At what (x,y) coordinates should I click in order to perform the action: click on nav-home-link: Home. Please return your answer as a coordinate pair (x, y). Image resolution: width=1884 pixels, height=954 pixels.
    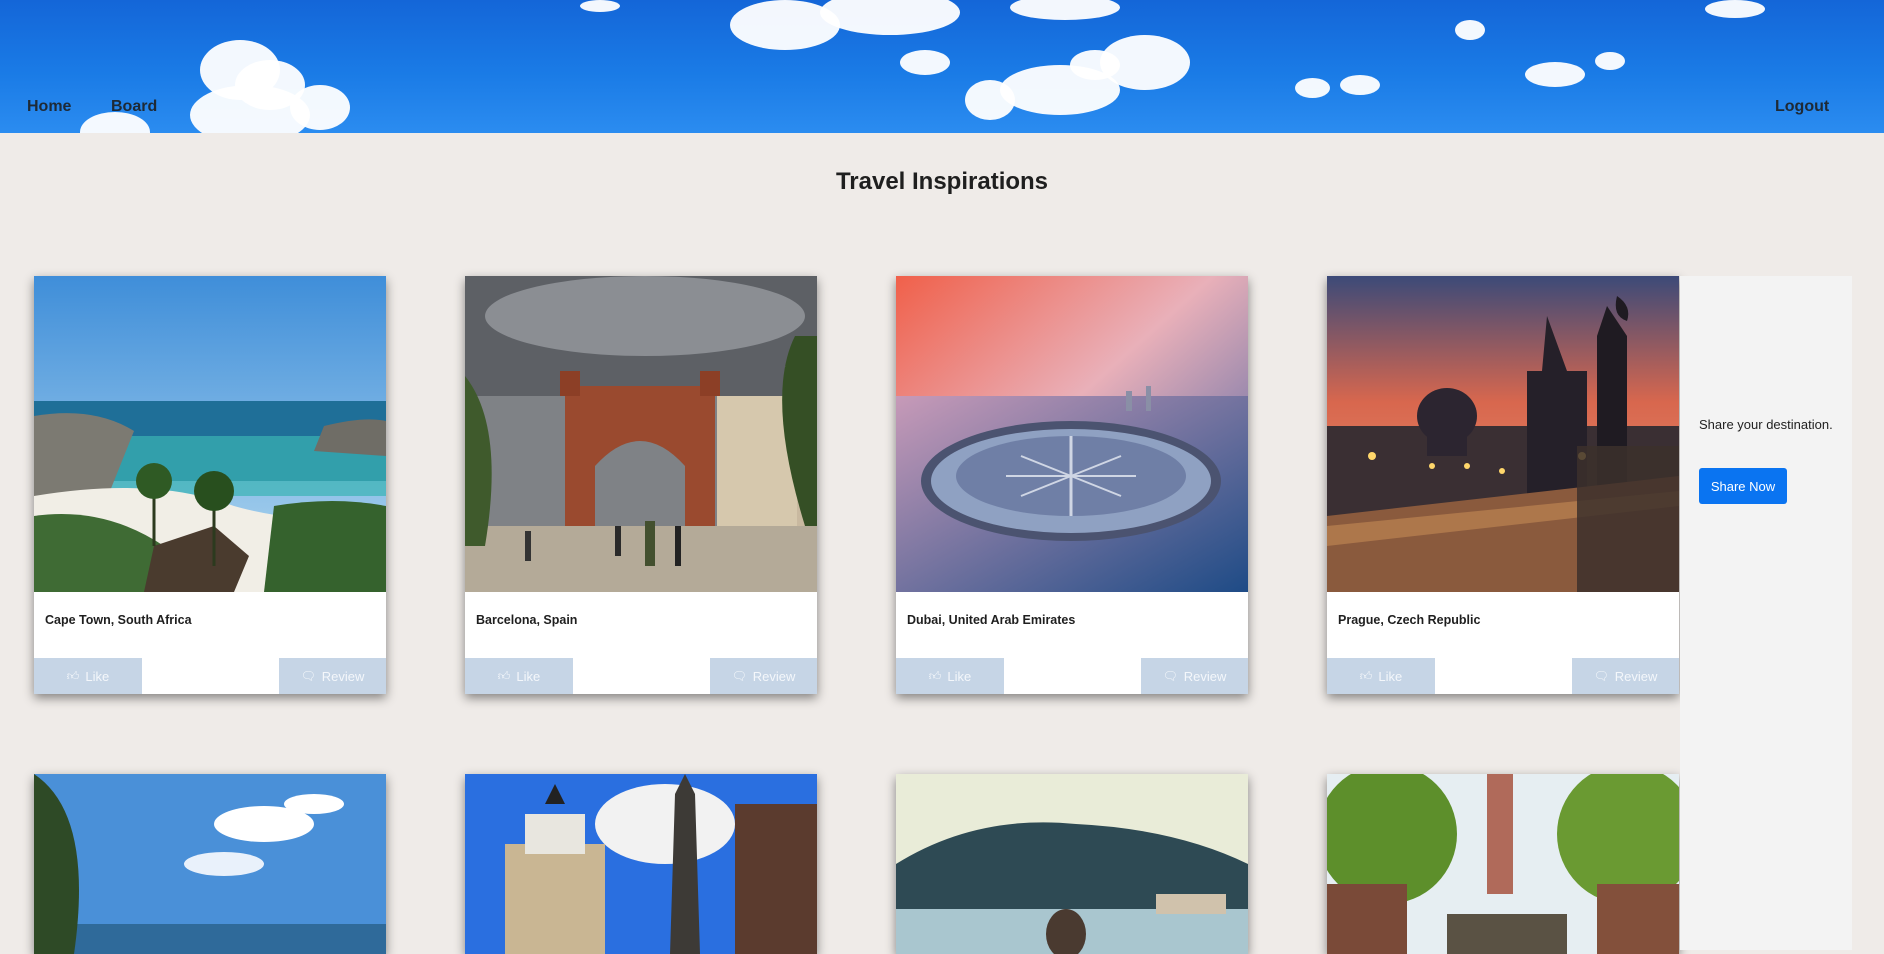
    Looking at the image, I should click on (49, 107).